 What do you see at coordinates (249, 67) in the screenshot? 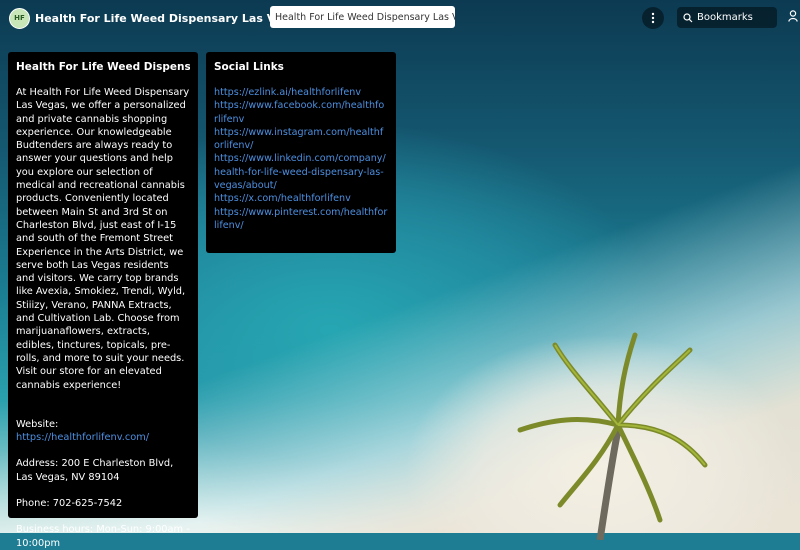
I see `social-links-title: Social Links` at bounding box center [249, 67].